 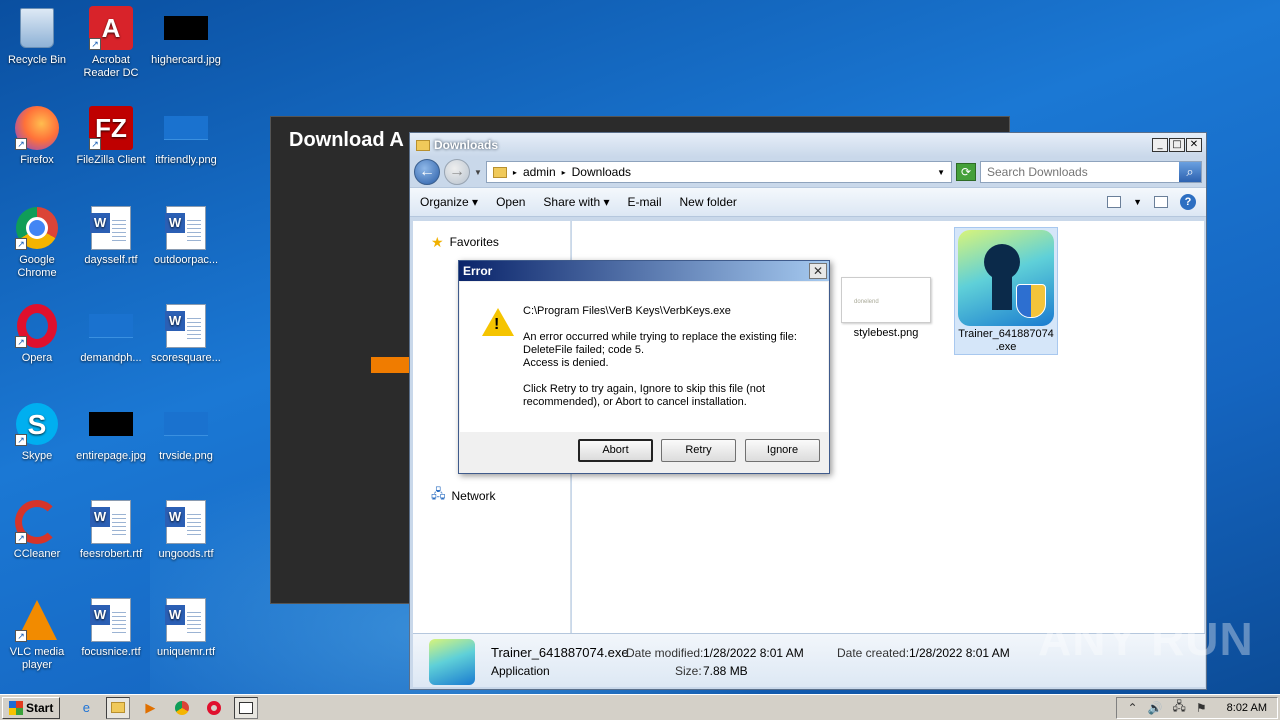 I want to click on warning-exclamation-icon: !, so click(x=497, y=324).